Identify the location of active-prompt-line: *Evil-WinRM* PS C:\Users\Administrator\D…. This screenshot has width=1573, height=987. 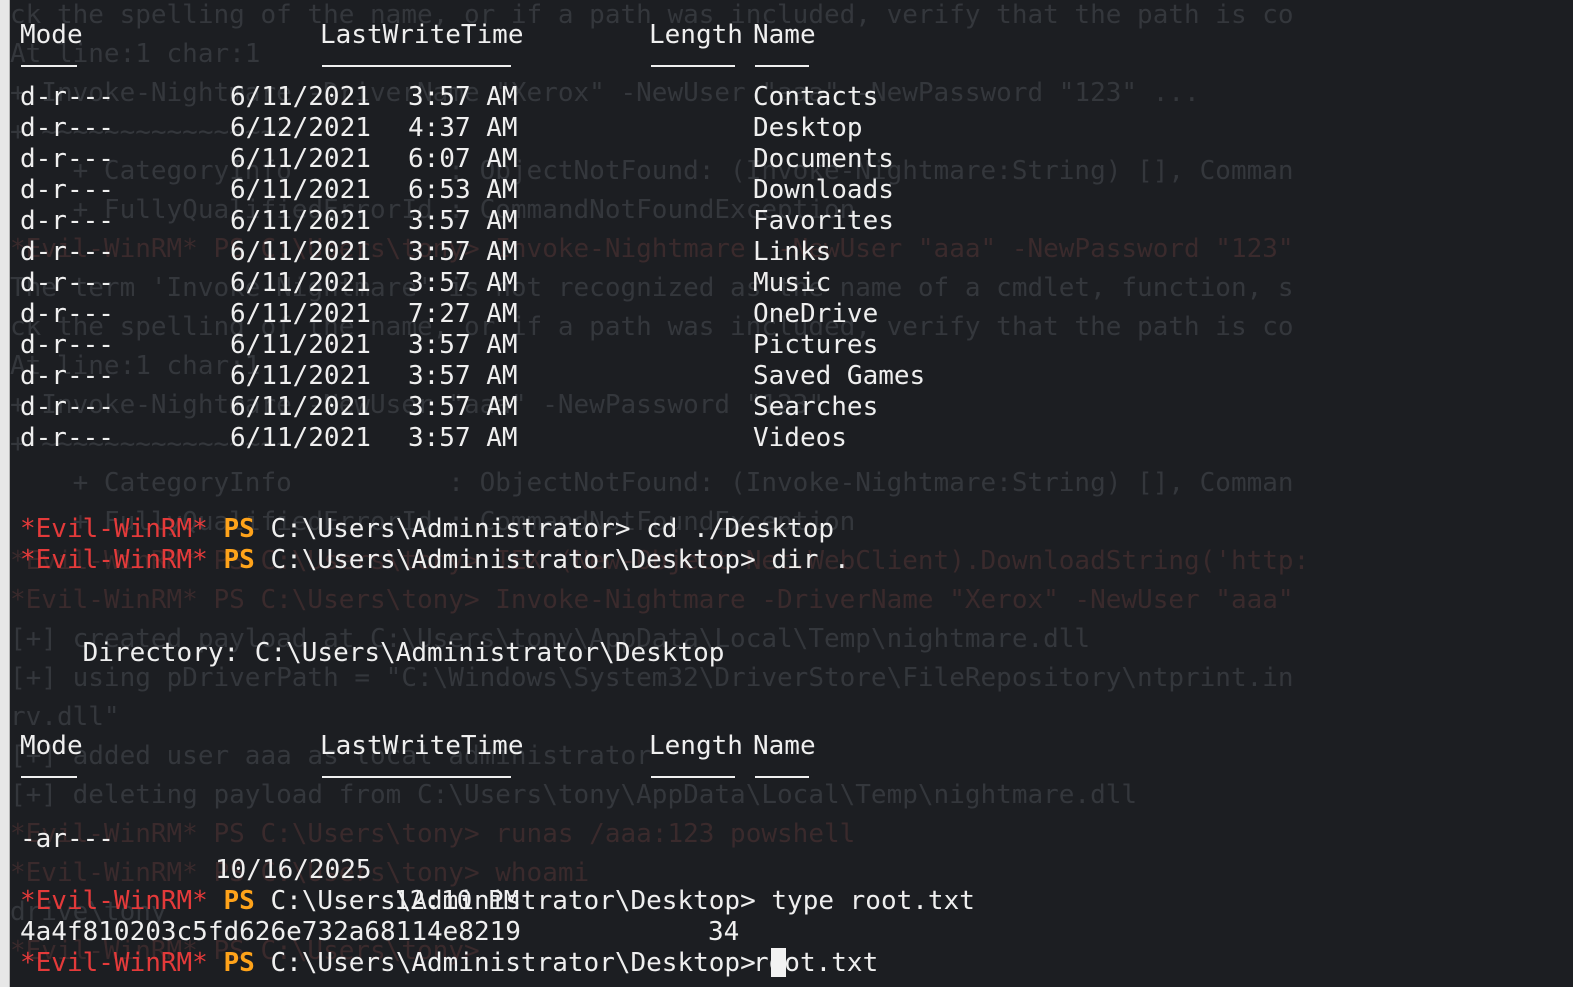
(403, 963).